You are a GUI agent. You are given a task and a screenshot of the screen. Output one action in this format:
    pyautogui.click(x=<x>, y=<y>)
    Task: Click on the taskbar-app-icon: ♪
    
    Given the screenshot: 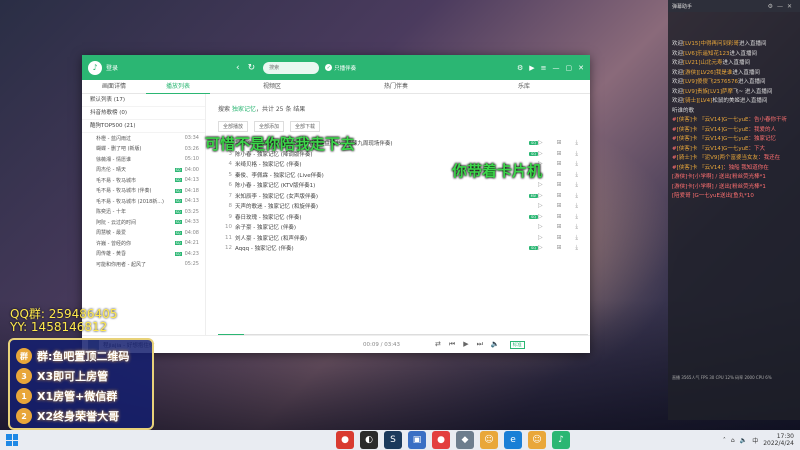 What is the action you would take?
    pyautogui.click(x=561, y=440)
    